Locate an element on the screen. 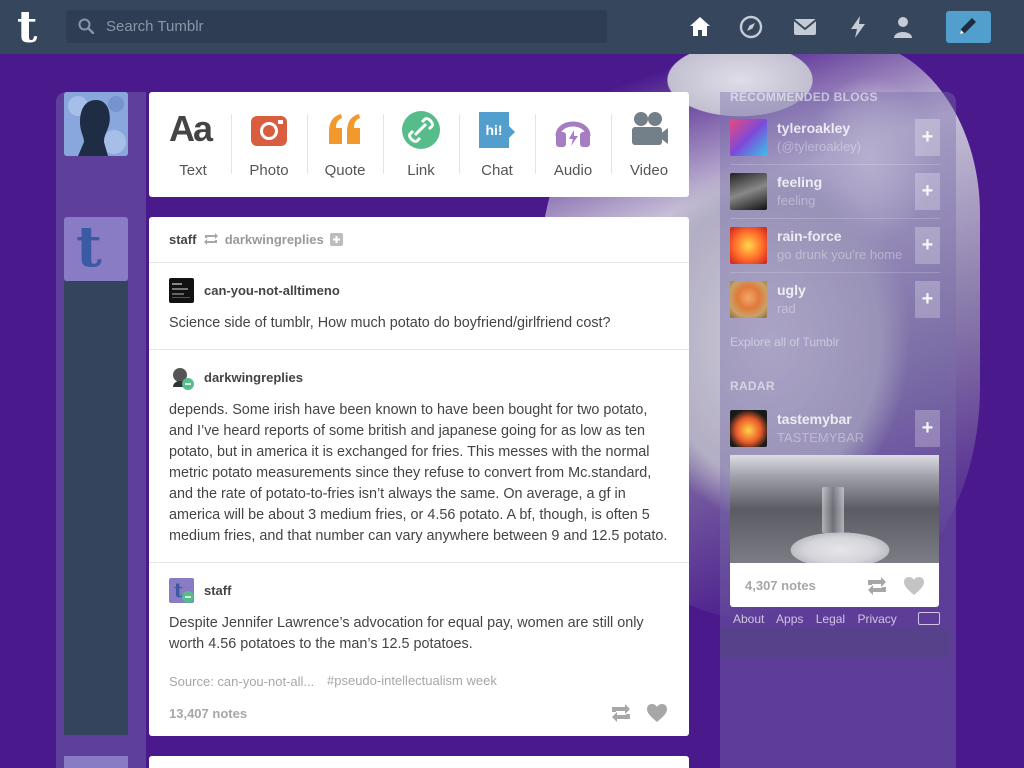 The image size is (1024, 768). search-input is located at coordinates (346, 26).